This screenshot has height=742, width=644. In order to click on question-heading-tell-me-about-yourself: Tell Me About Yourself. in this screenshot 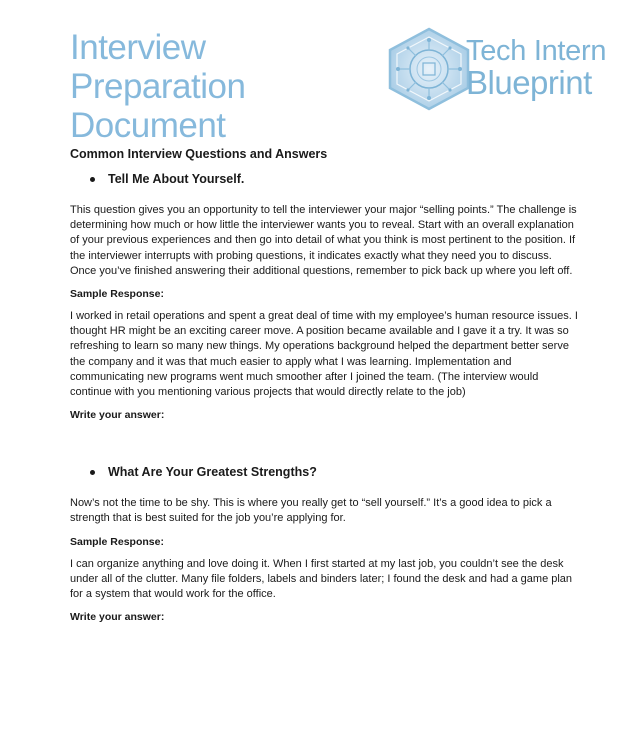, I will do `click(325, 179)`.